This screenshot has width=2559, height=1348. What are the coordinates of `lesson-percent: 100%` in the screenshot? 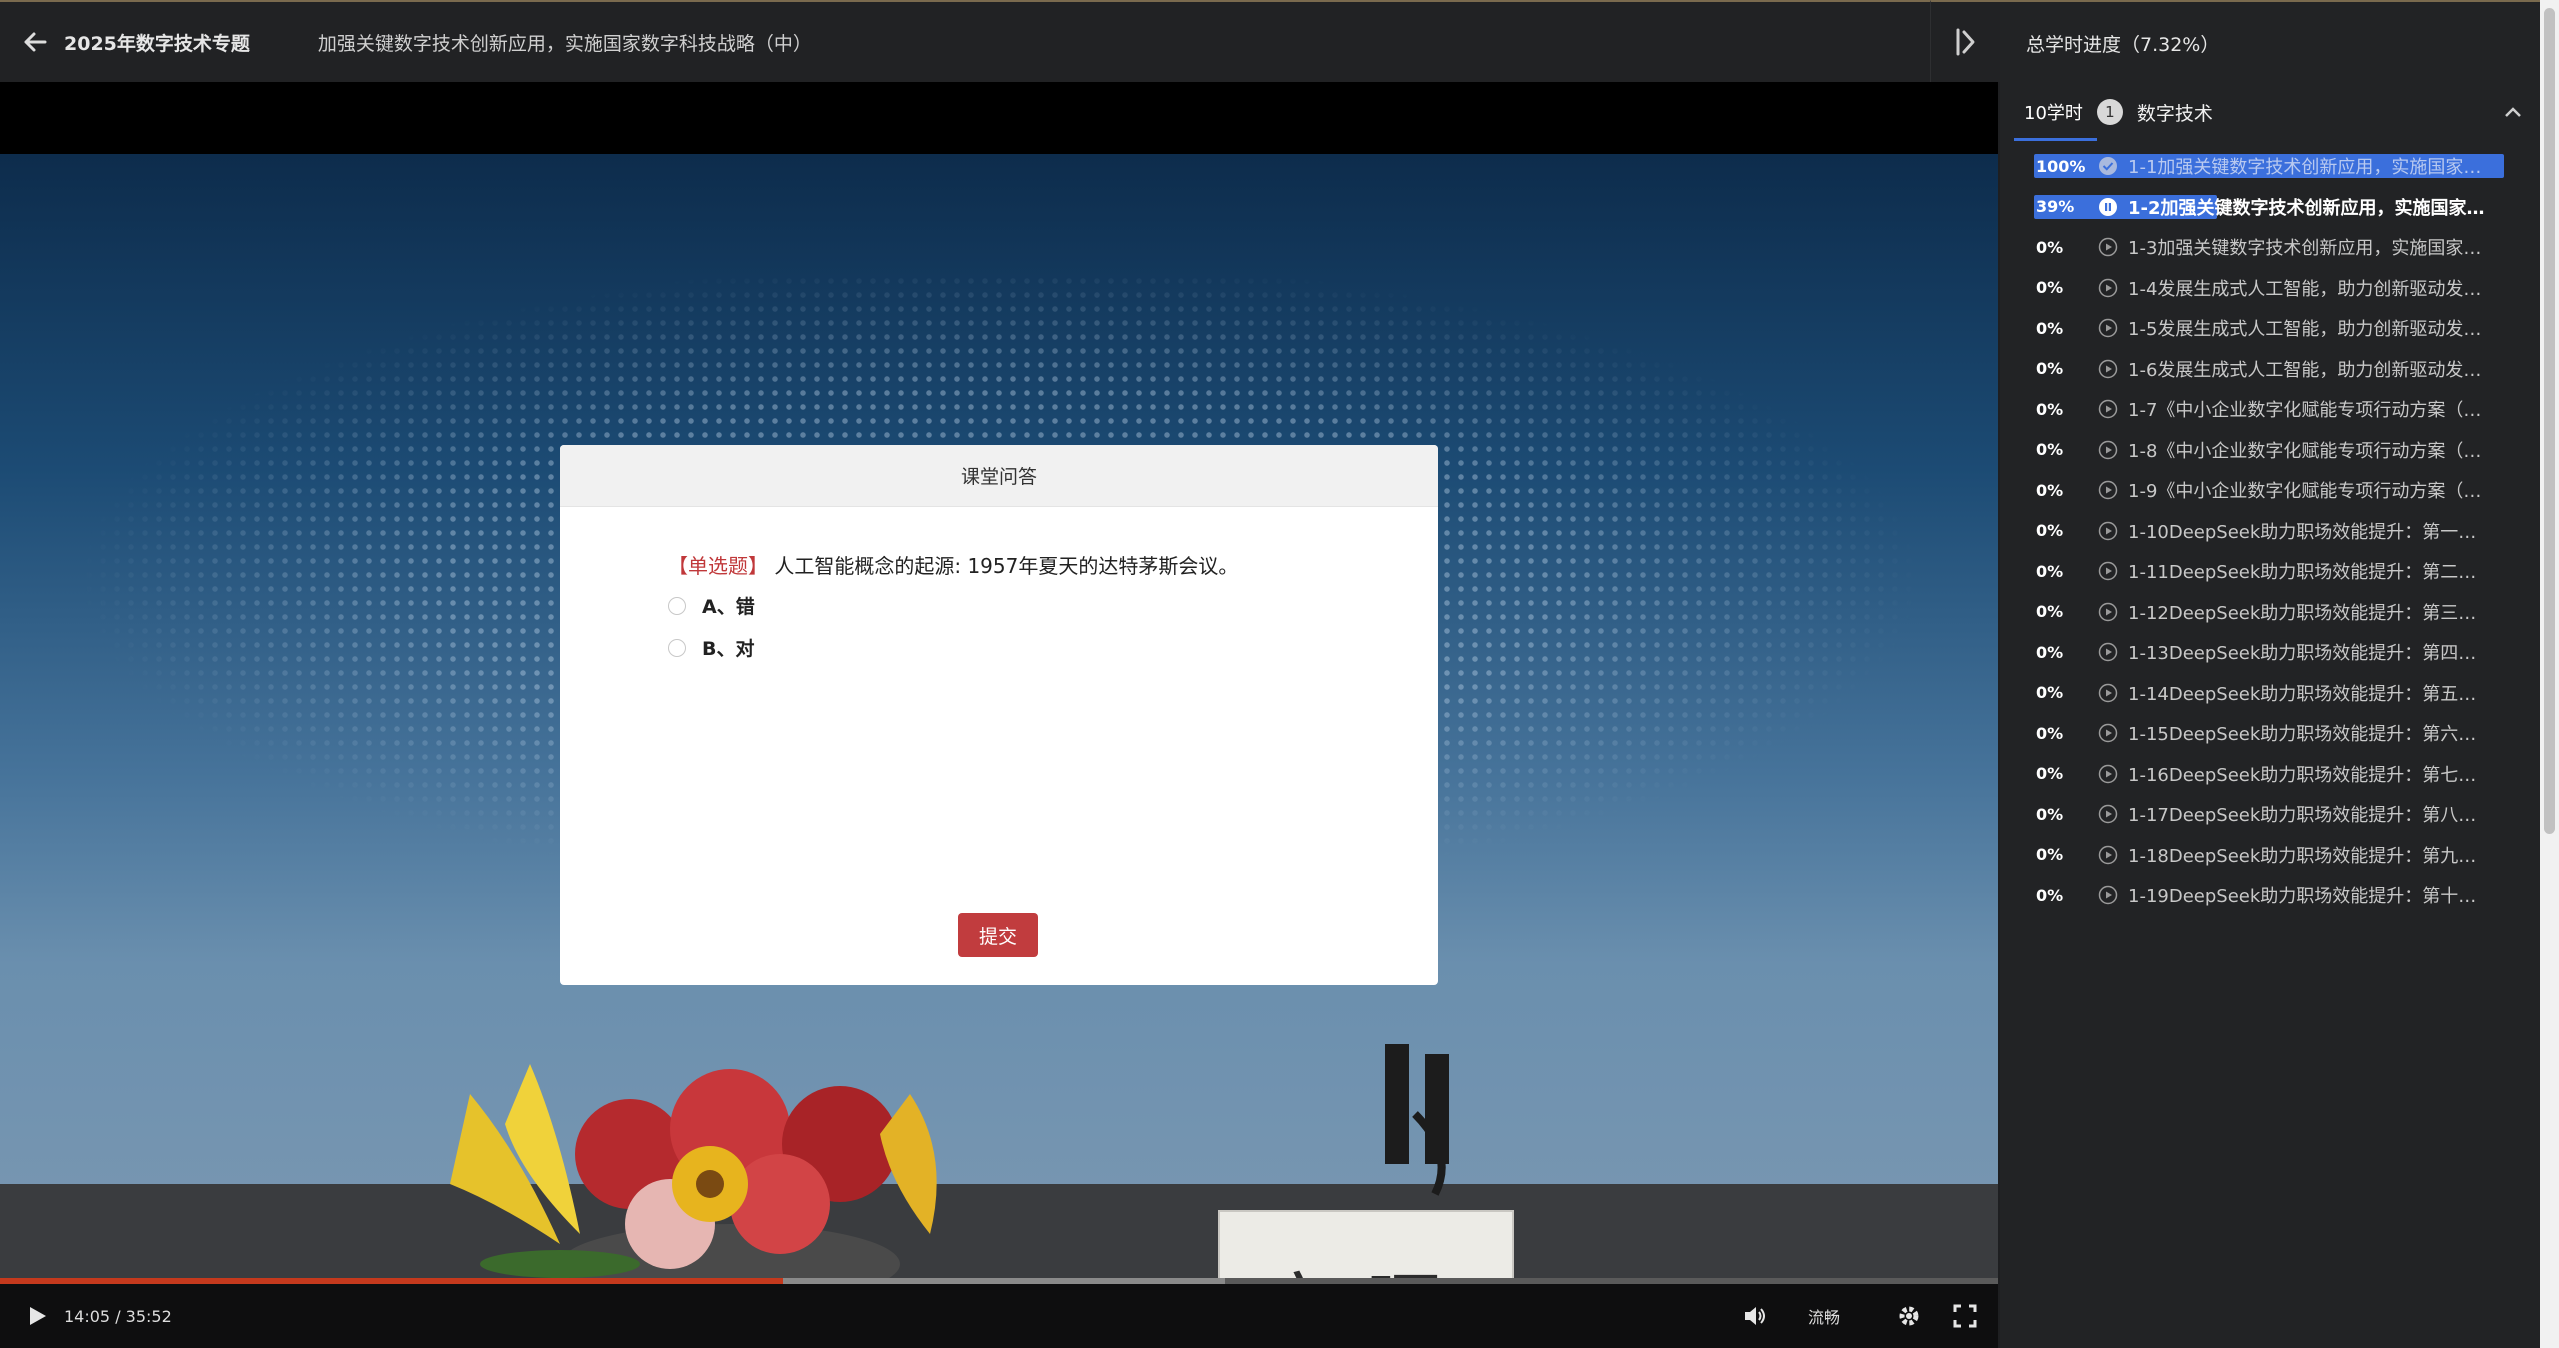 It's located at (2061, 166).